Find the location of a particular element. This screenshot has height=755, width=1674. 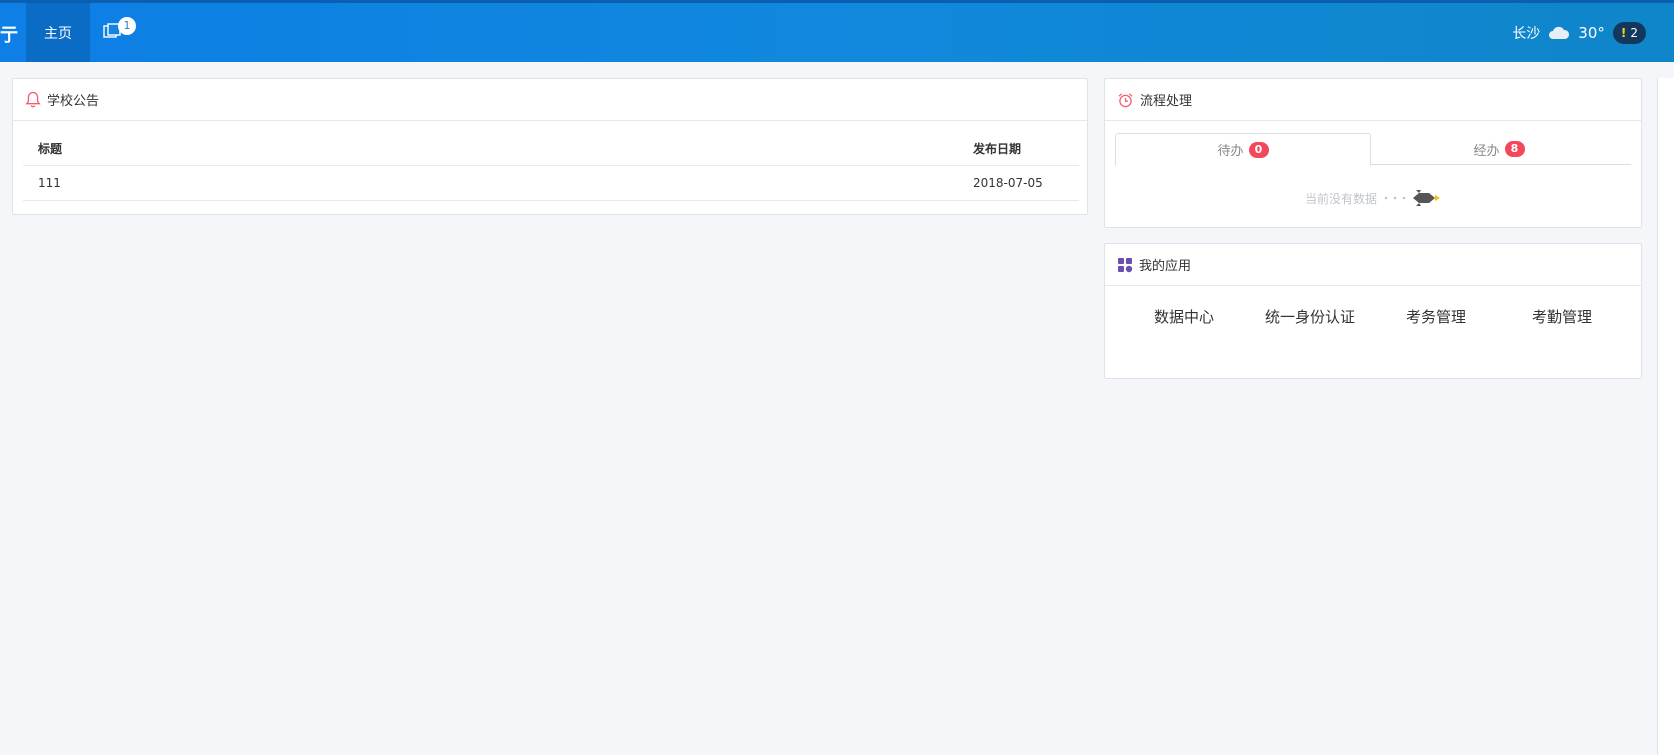

alert-count: 2 is located at coordinates (1634, 32).